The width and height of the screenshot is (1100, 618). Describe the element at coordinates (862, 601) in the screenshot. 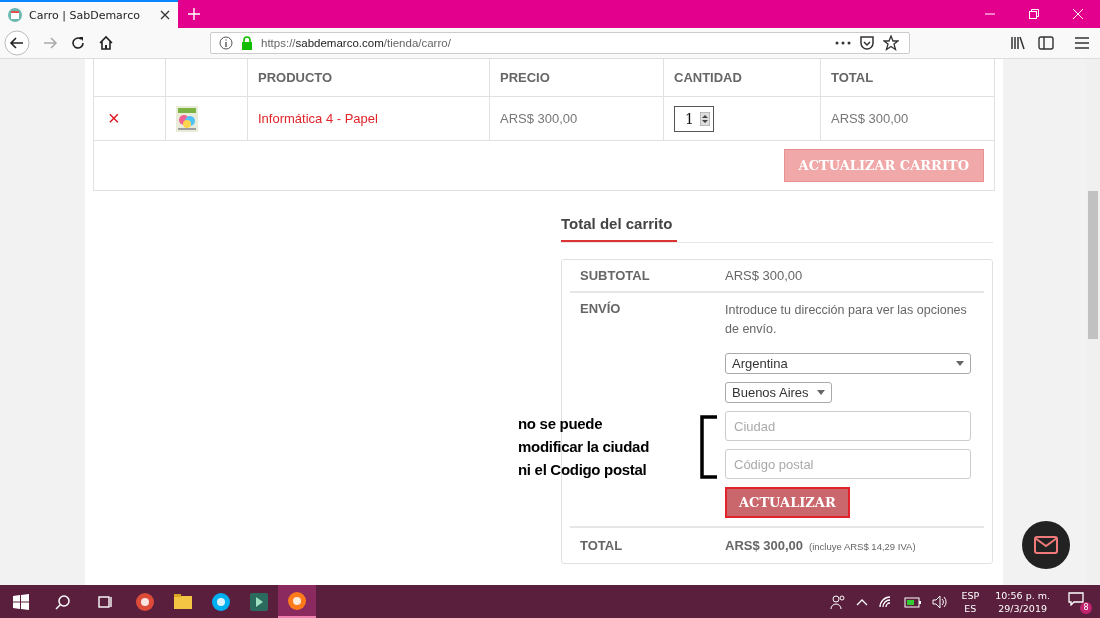

I see `chevron-up-icon` at that location.